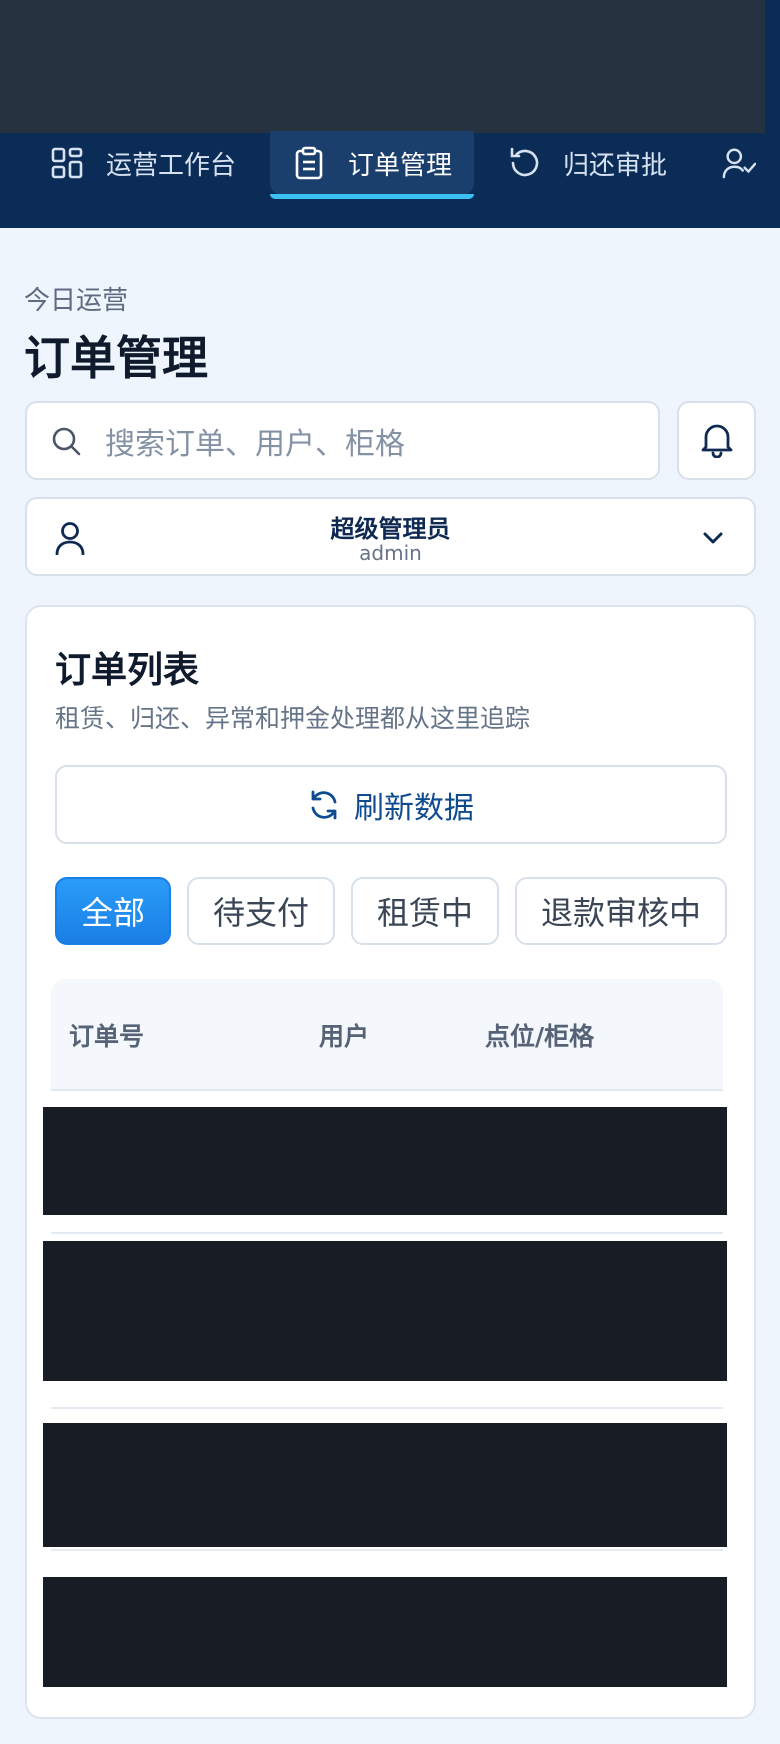 Image resolution: width=780 pixels, height=1744 pixels. I want to click on nav-item-return-approval: 归还审批, so click(587, 163).